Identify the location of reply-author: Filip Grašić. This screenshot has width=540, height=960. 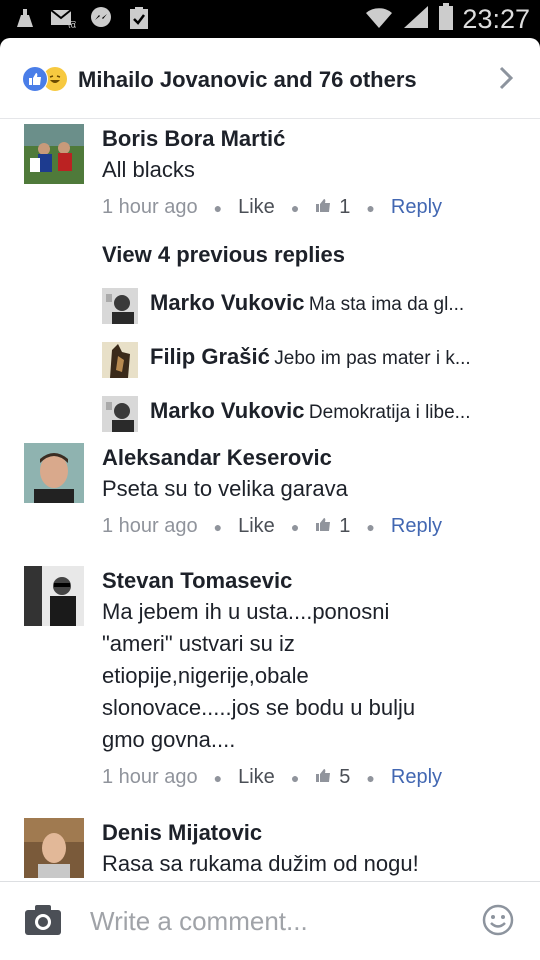
(210, 356).